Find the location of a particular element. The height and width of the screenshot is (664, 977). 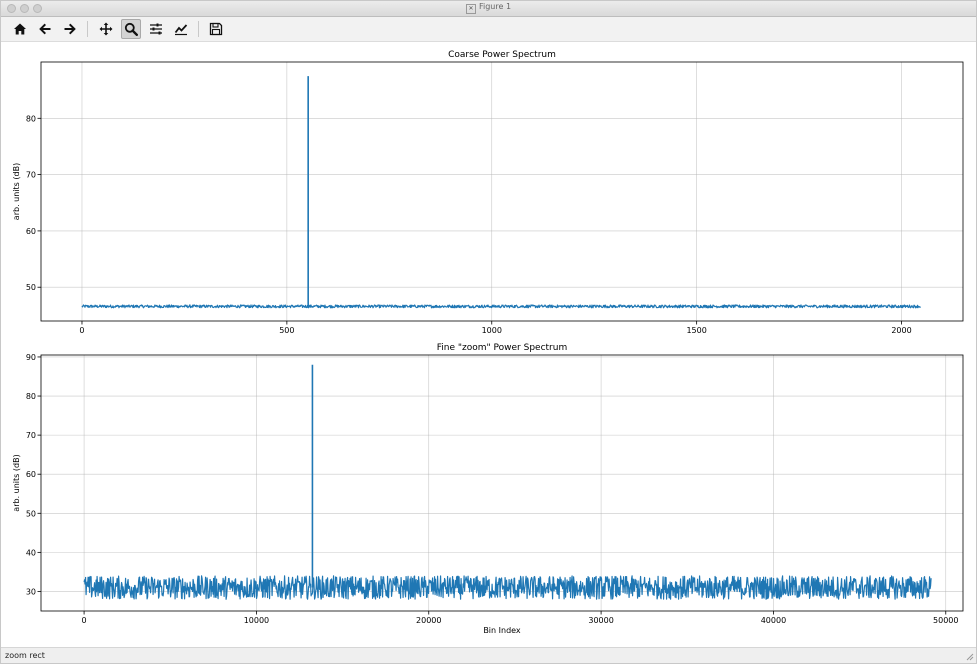

pan-button is located at coordinates (106, 29).